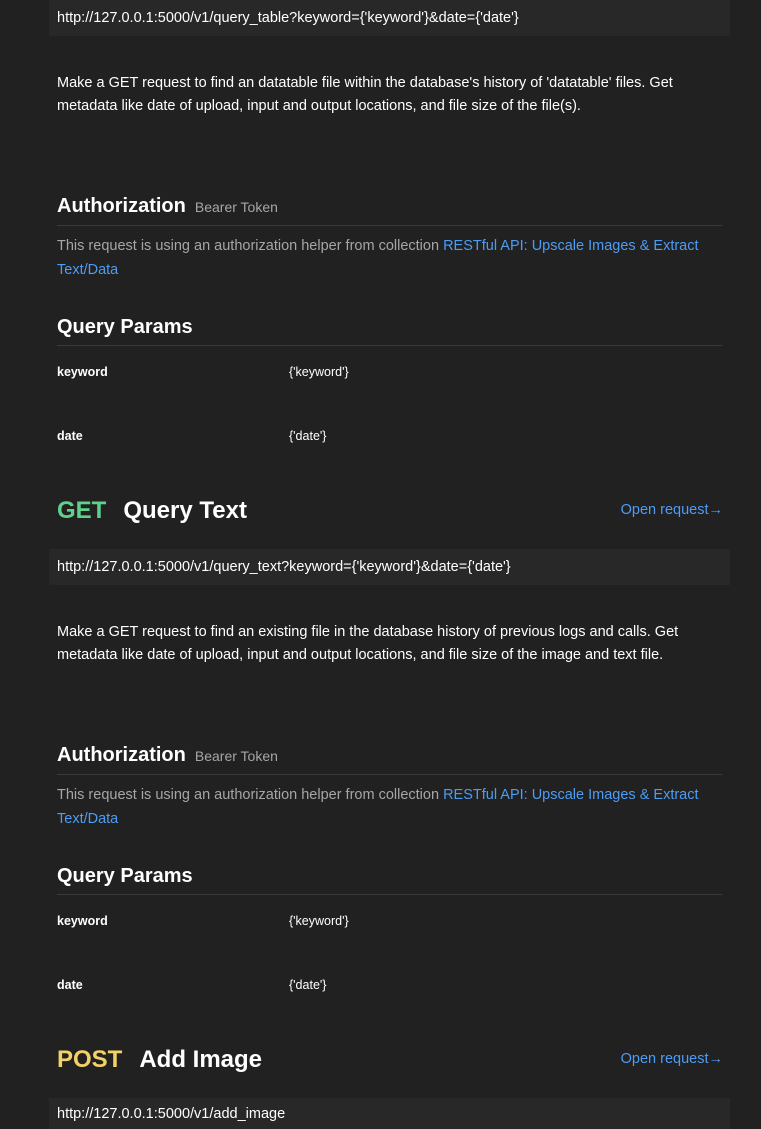 This screenshot has width=761, height=1129. I want to click on request-name: Add Image, so click(201, 1059).